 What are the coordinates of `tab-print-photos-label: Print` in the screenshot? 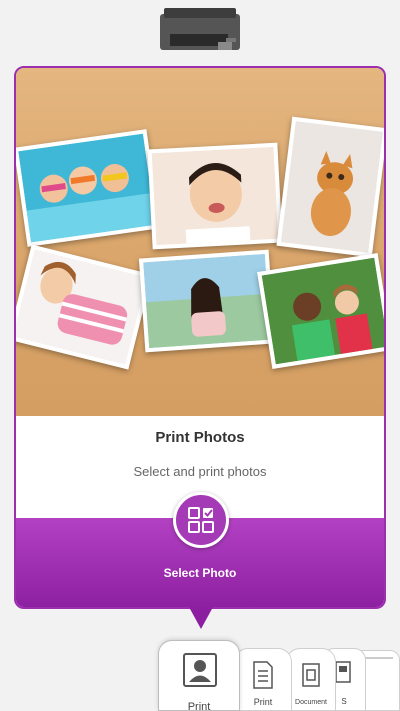 It's located at (199, 706).